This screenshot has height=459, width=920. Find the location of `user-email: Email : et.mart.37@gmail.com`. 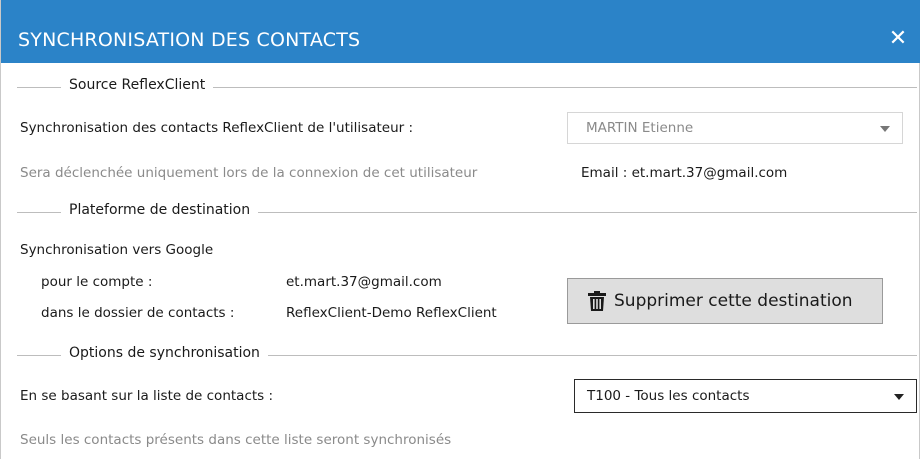

user-email: Email : et.mart.37@gmail.com is located at coordinates (684, 173).